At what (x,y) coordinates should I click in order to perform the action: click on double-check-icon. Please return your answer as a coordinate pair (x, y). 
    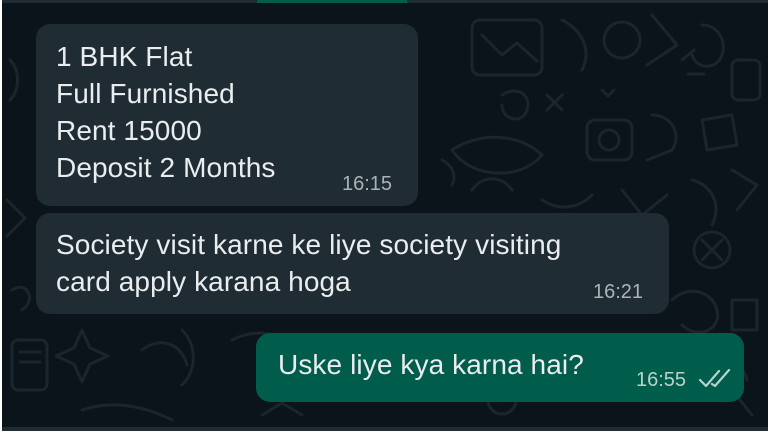
    Looking at the image, I should click on (714, 378).